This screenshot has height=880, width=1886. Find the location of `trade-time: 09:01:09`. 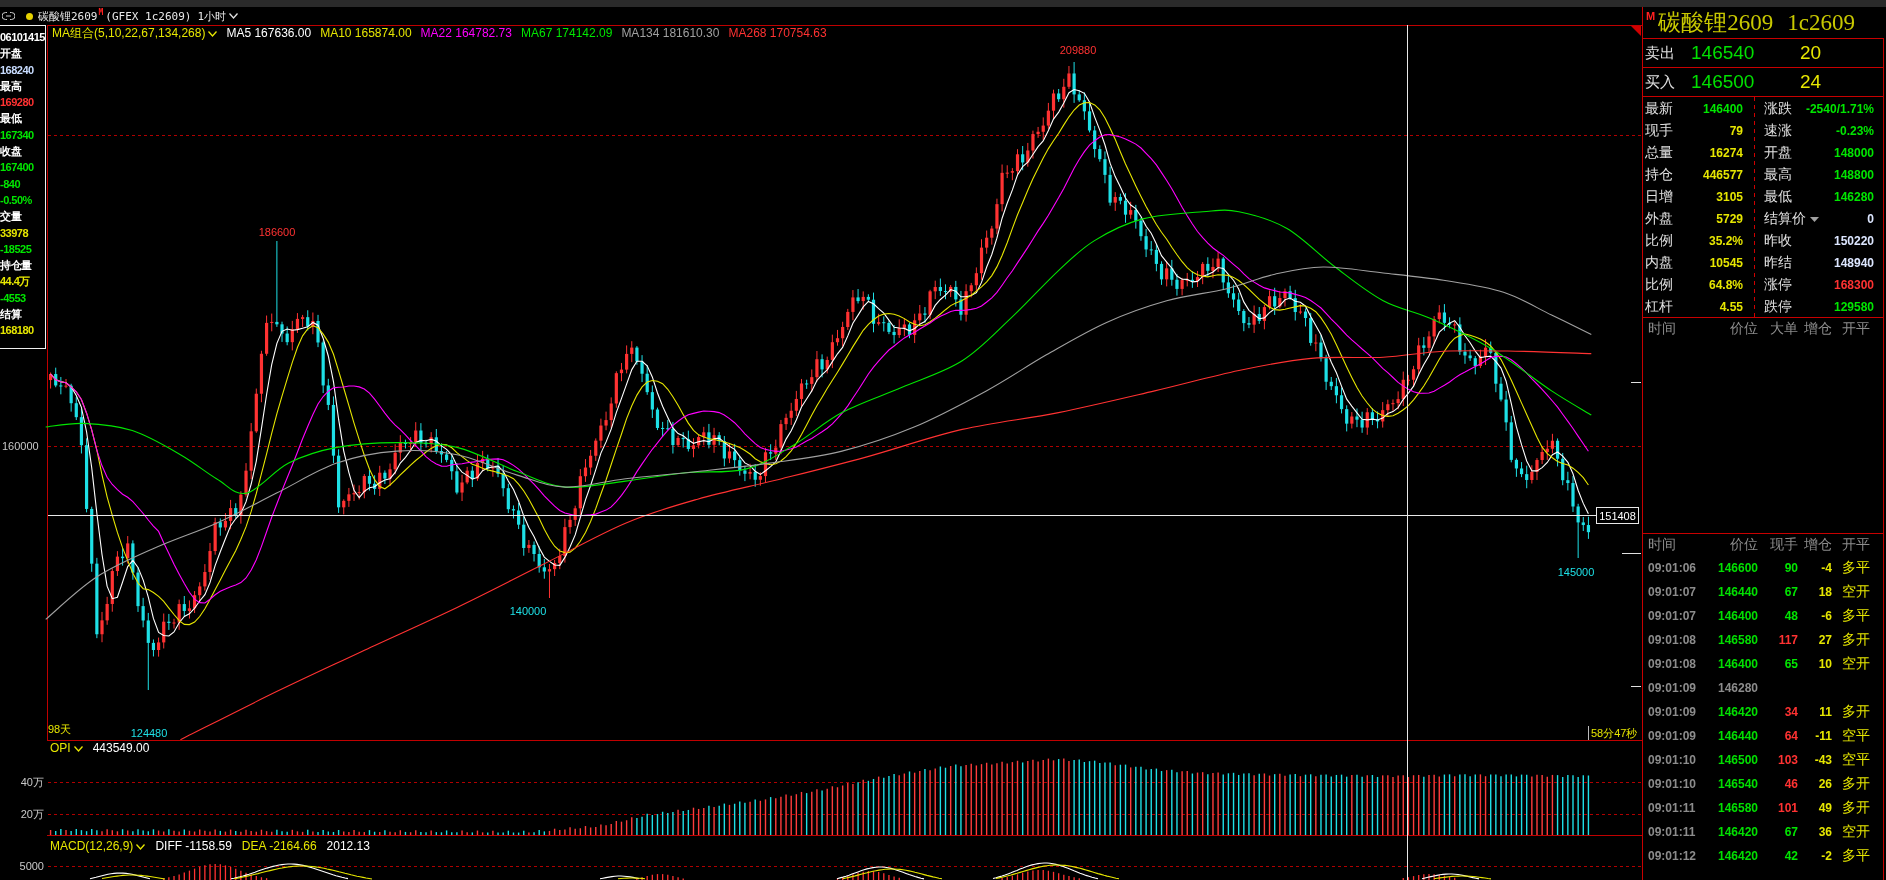

trade-time: 09:01:09 is located at coordinates (1672, 688).